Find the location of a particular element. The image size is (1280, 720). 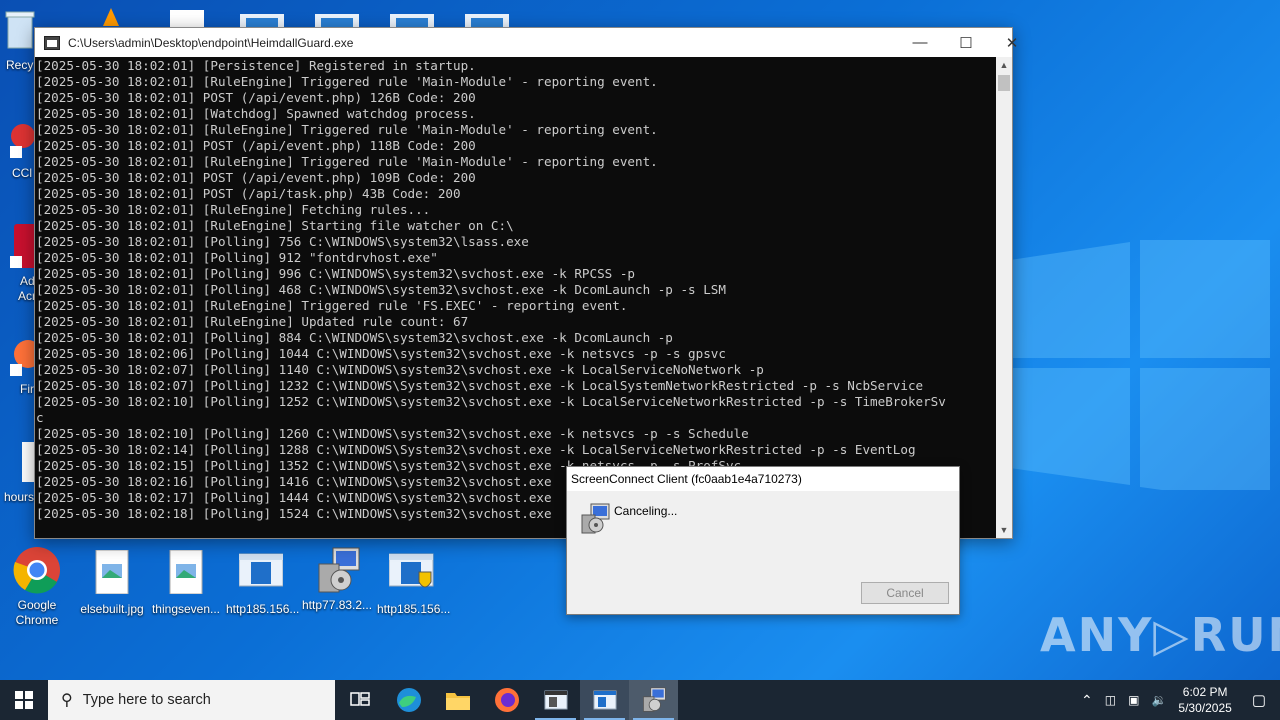

cancel-button: Cancel is located at coordinates (905, 593).